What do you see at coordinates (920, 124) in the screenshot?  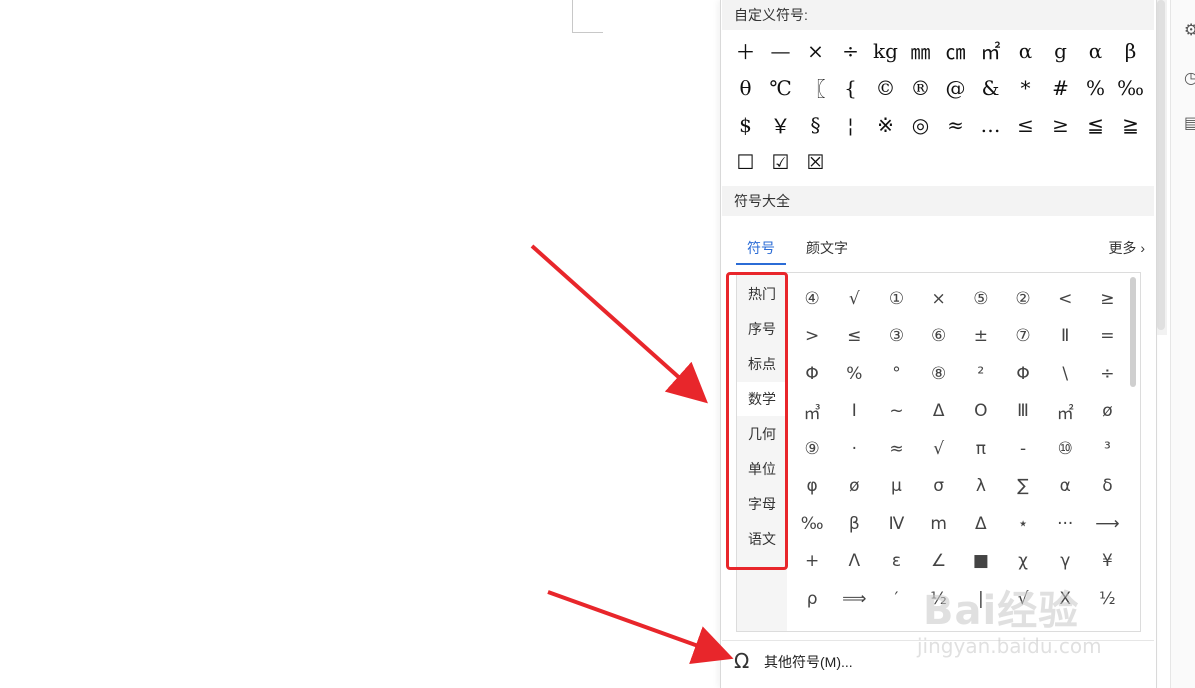 I see `custom-symbol: ◎` at bounding box center [920, 124].